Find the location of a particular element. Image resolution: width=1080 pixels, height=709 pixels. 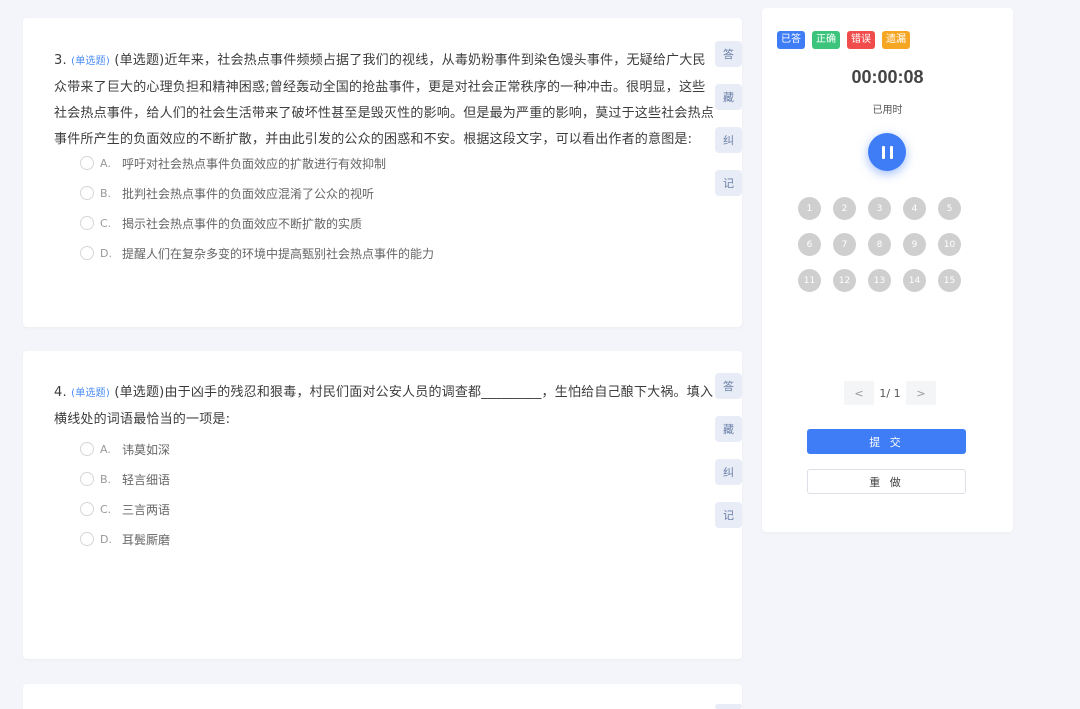

question-number-button: 15 is located at coordinates (949, 280).